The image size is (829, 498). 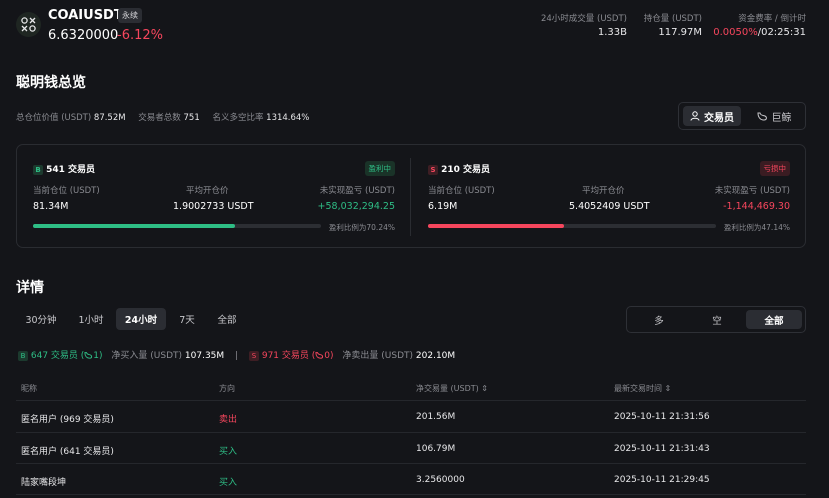 What do you see at coordinates (57, 356) in the screenshot?
I see `buy-traders-count: 647 交易员 (` at bounding box center [57, 356].